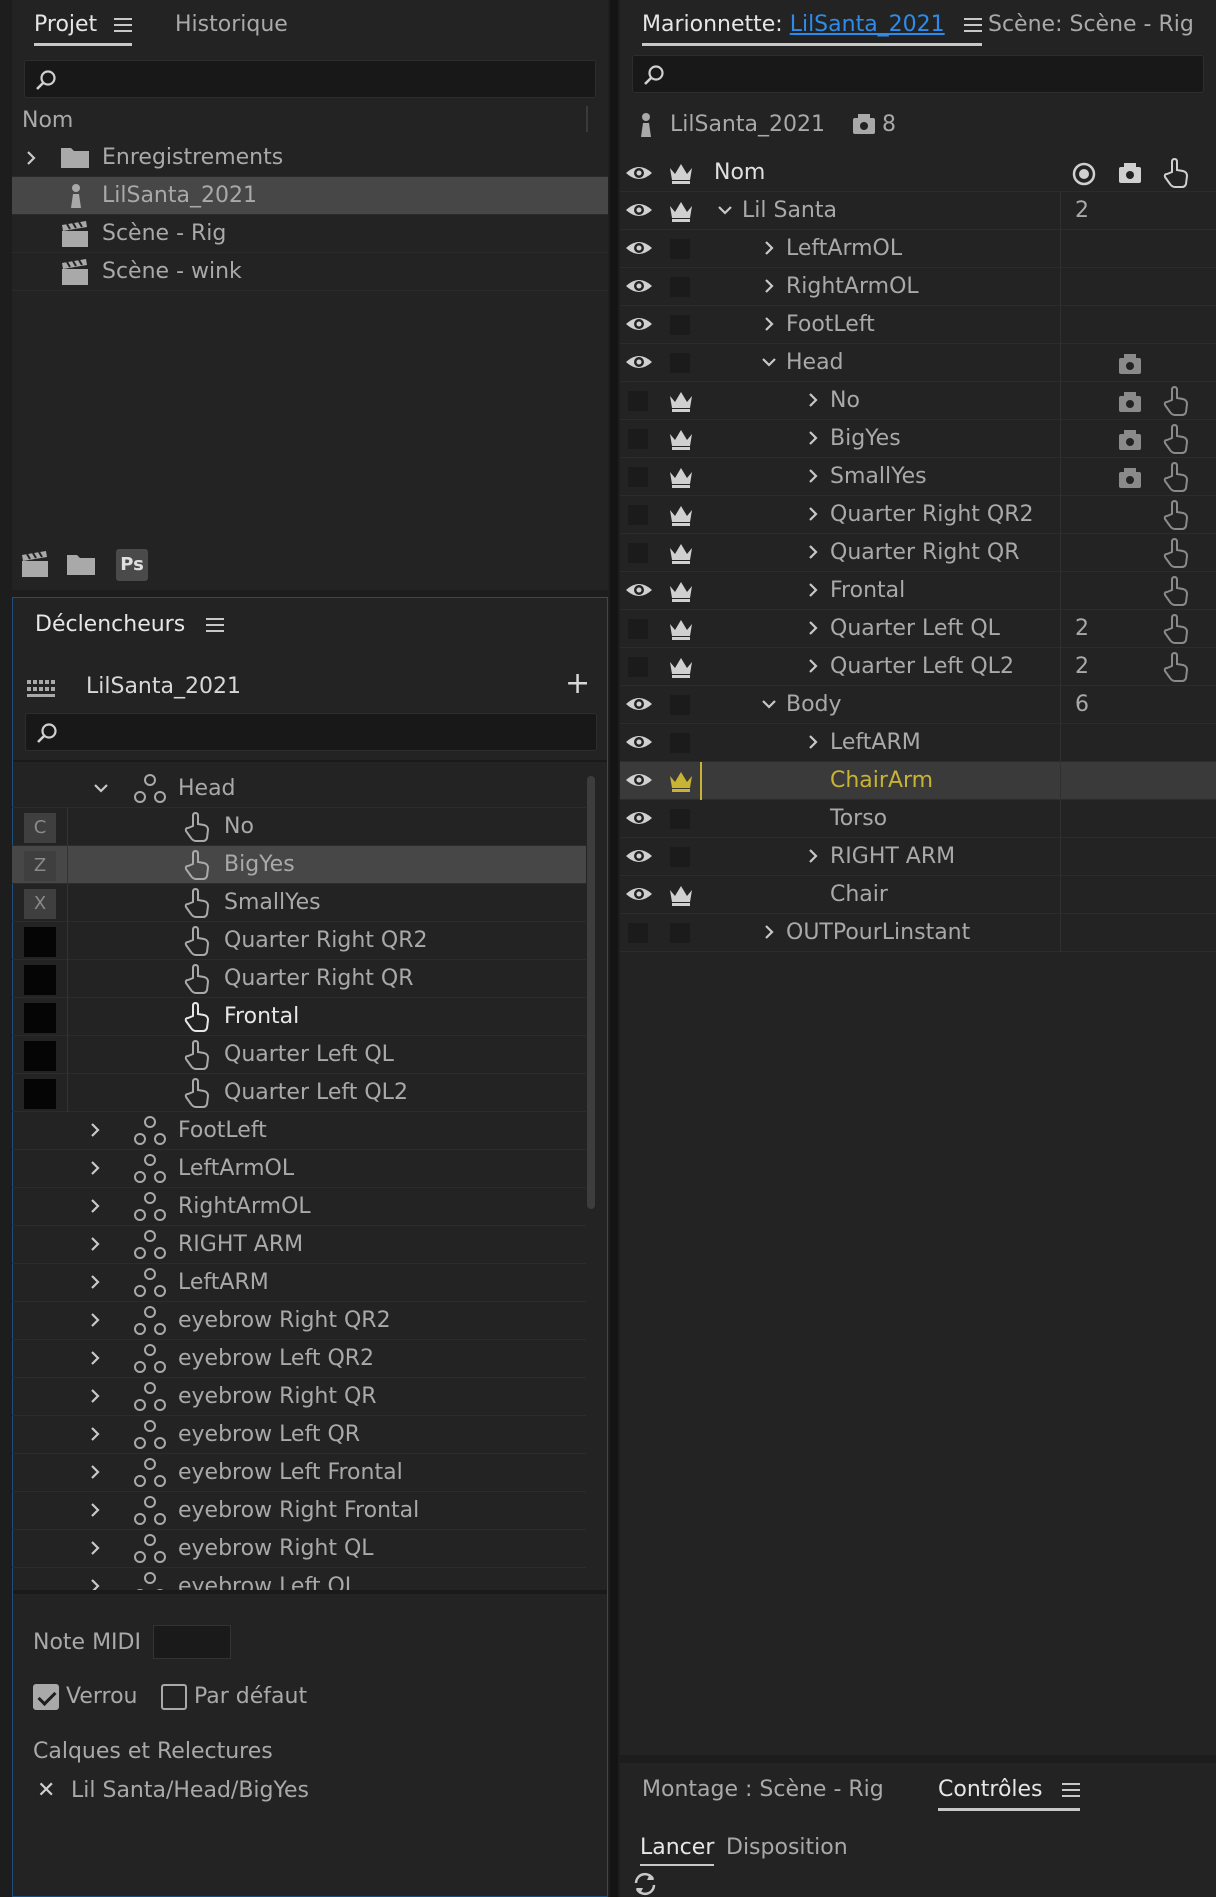 The image size is (1216, 1897). I want to click on column-header-nom: Nom, so click(47, 120).